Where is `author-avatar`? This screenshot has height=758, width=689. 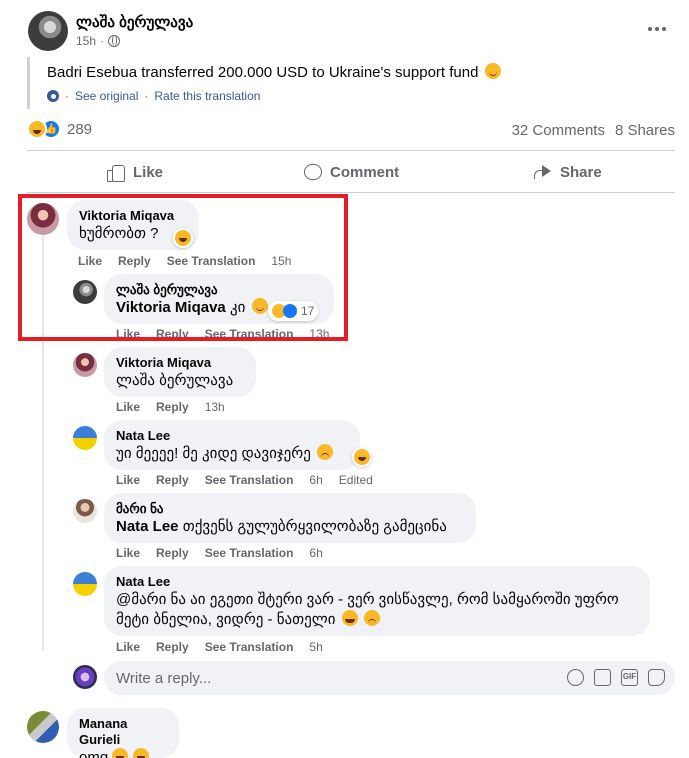
author-avatar is located at coordinates (48, 31).